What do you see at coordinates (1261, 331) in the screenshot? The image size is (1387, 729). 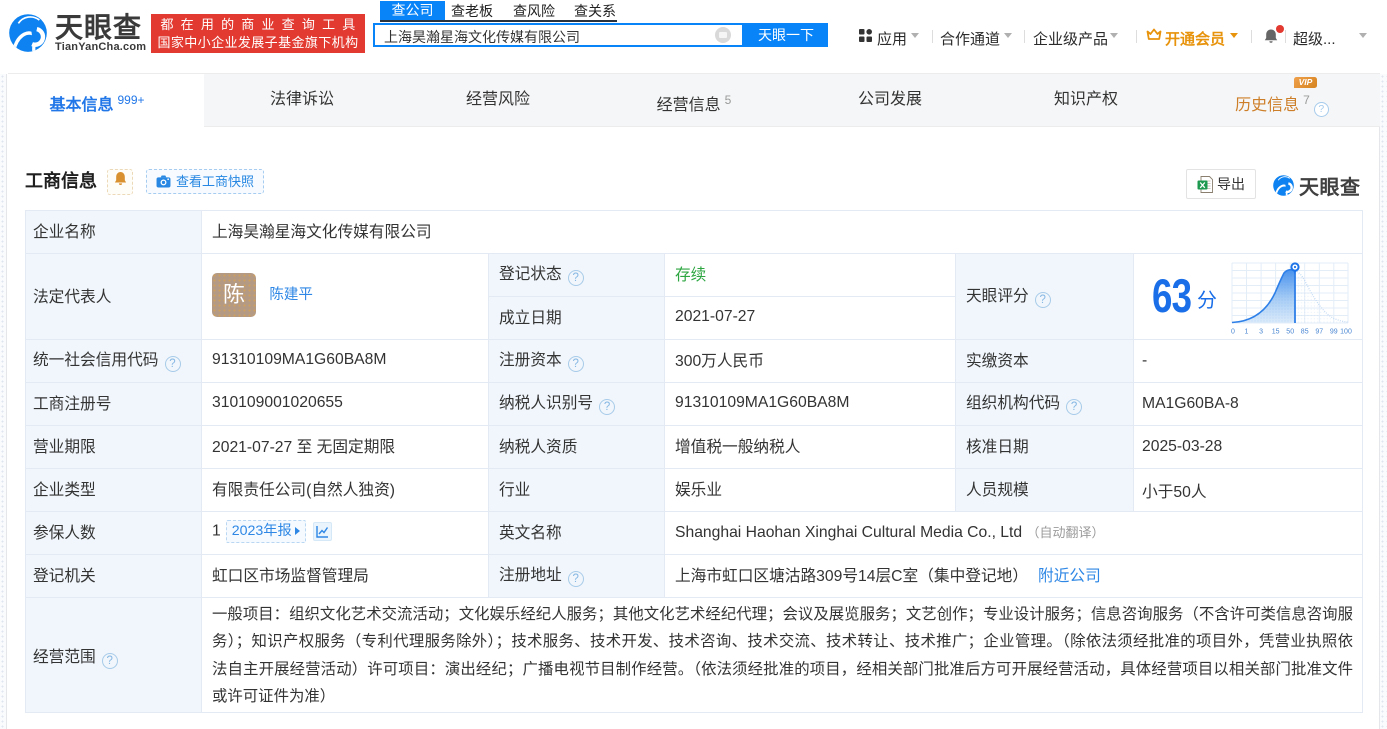 I see `svg-text: 3` at bounding box center [1261, 331].